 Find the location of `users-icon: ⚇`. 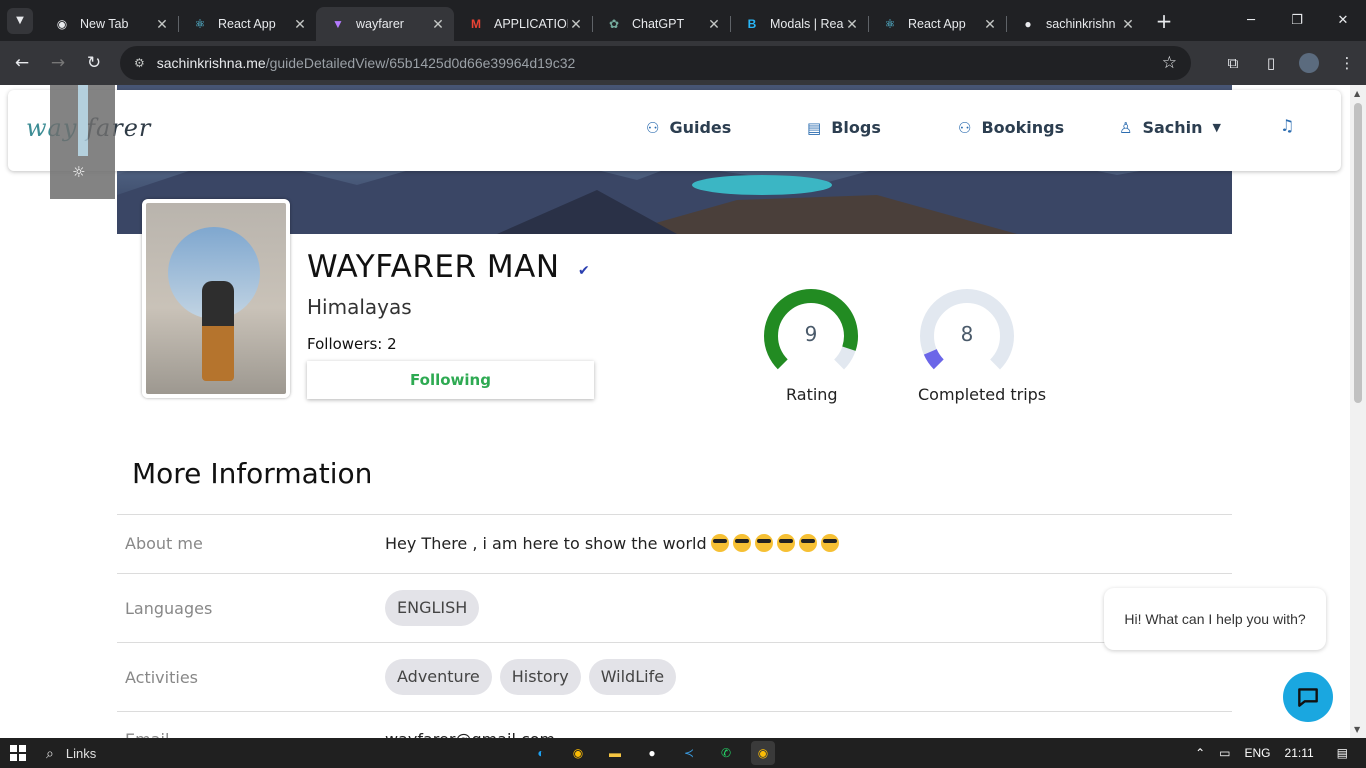

users-icon: ⚇ is located at coordinates (965, 127).